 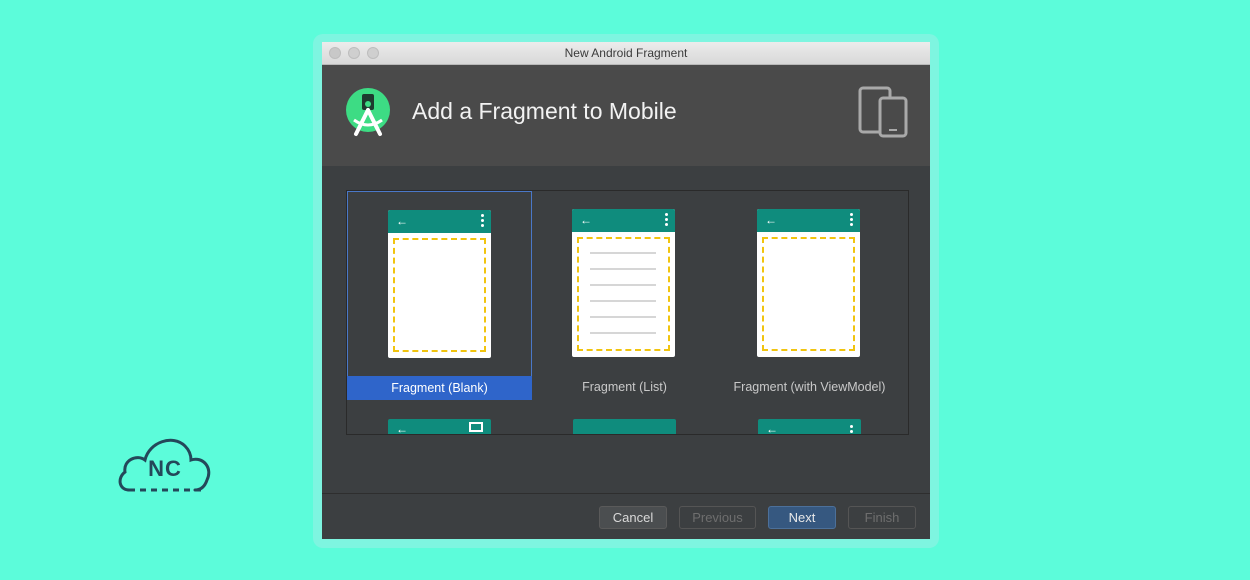 What do you see at coordinates (633, 517) in the screenshot?
I see `cancel-button: Cancel` at bounding box center [633, 517].